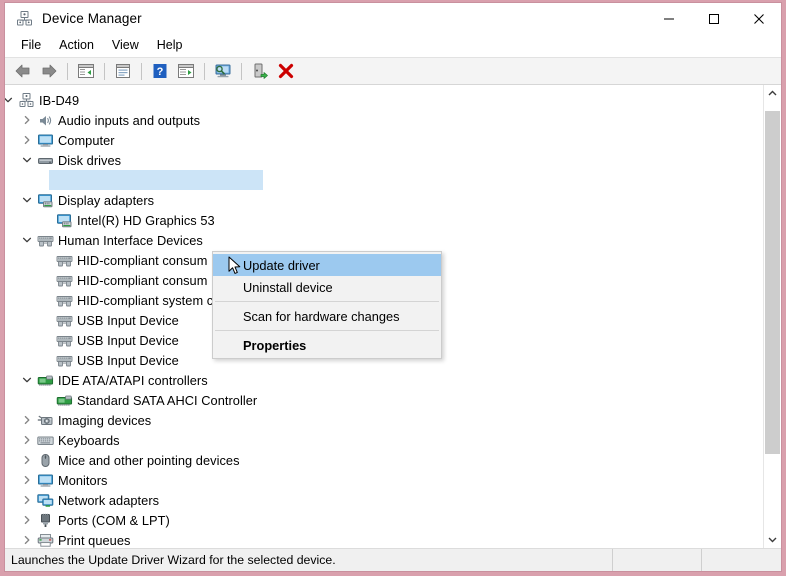  What do you see at coordinates (772, 93) in the screenshot?
I see `scroll-up-arrow-icon` at bounding box center [772, 93].